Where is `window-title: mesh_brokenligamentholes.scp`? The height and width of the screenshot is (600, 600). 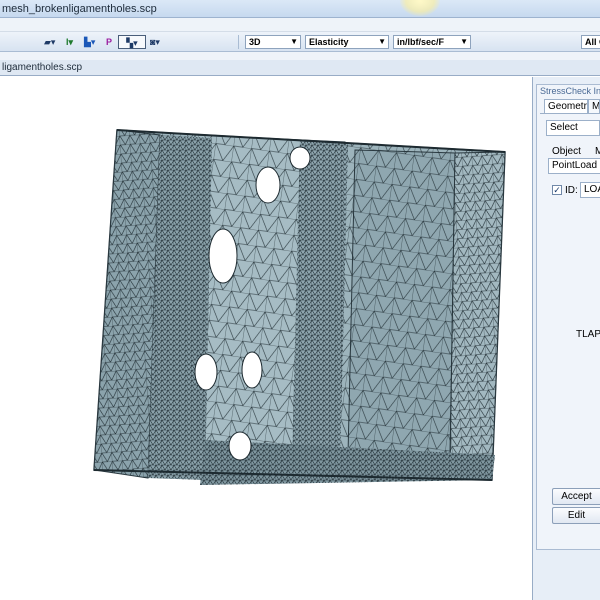 window-title: mesh_brokenligamentholes.scp is located at coordinates (79, 9).